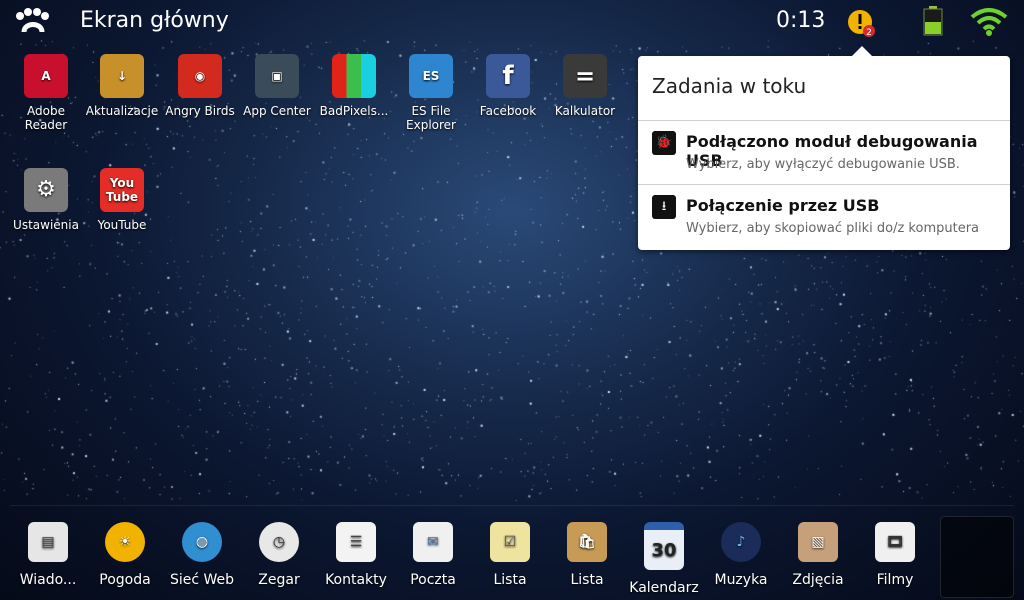 The image size is (1024, 600). I want to click on notification-subtitle: Wybierz, aby wyłączyć debugowanie USB., so click(823, 164).